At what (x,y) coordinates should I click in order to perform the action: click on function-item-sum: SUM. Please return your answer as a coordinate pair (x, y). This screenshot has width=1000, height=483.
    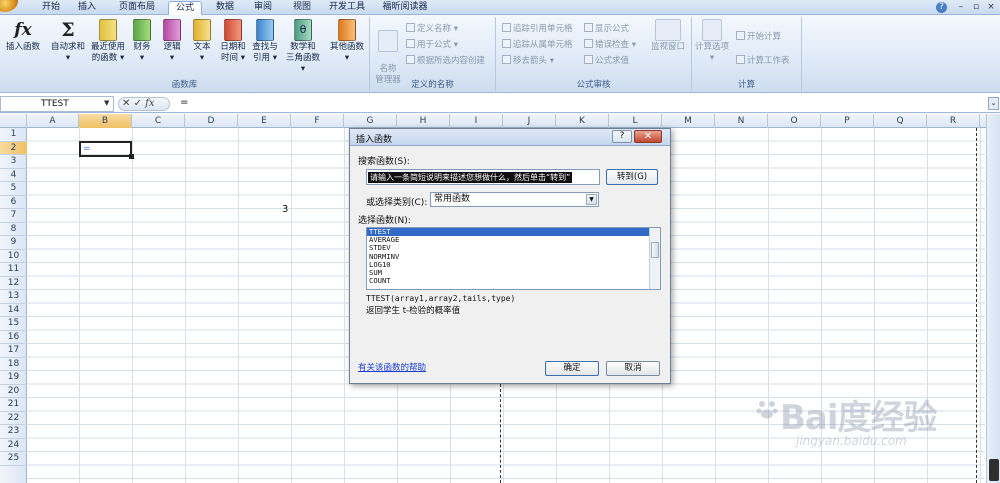
    Looking at the image, I should click on (513, 272).